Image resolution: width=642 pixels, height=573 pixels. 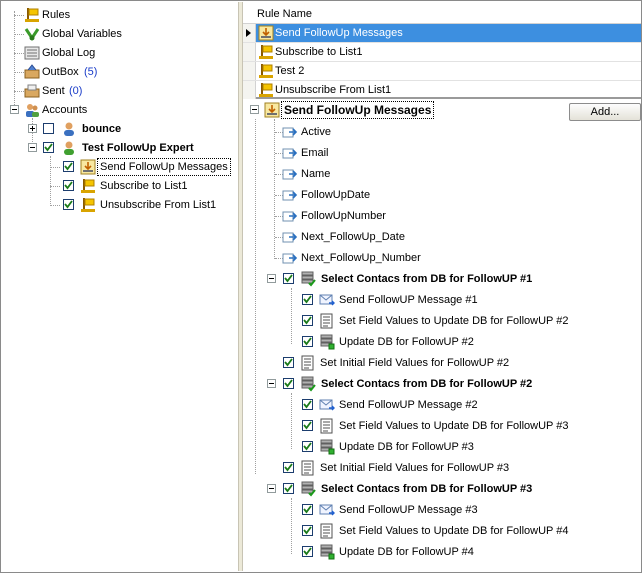 What do you see at coordinates (448, 52) in the screenshot?
I see `grid-cell: Subscribe to List1` at bounding box center [448, 52].